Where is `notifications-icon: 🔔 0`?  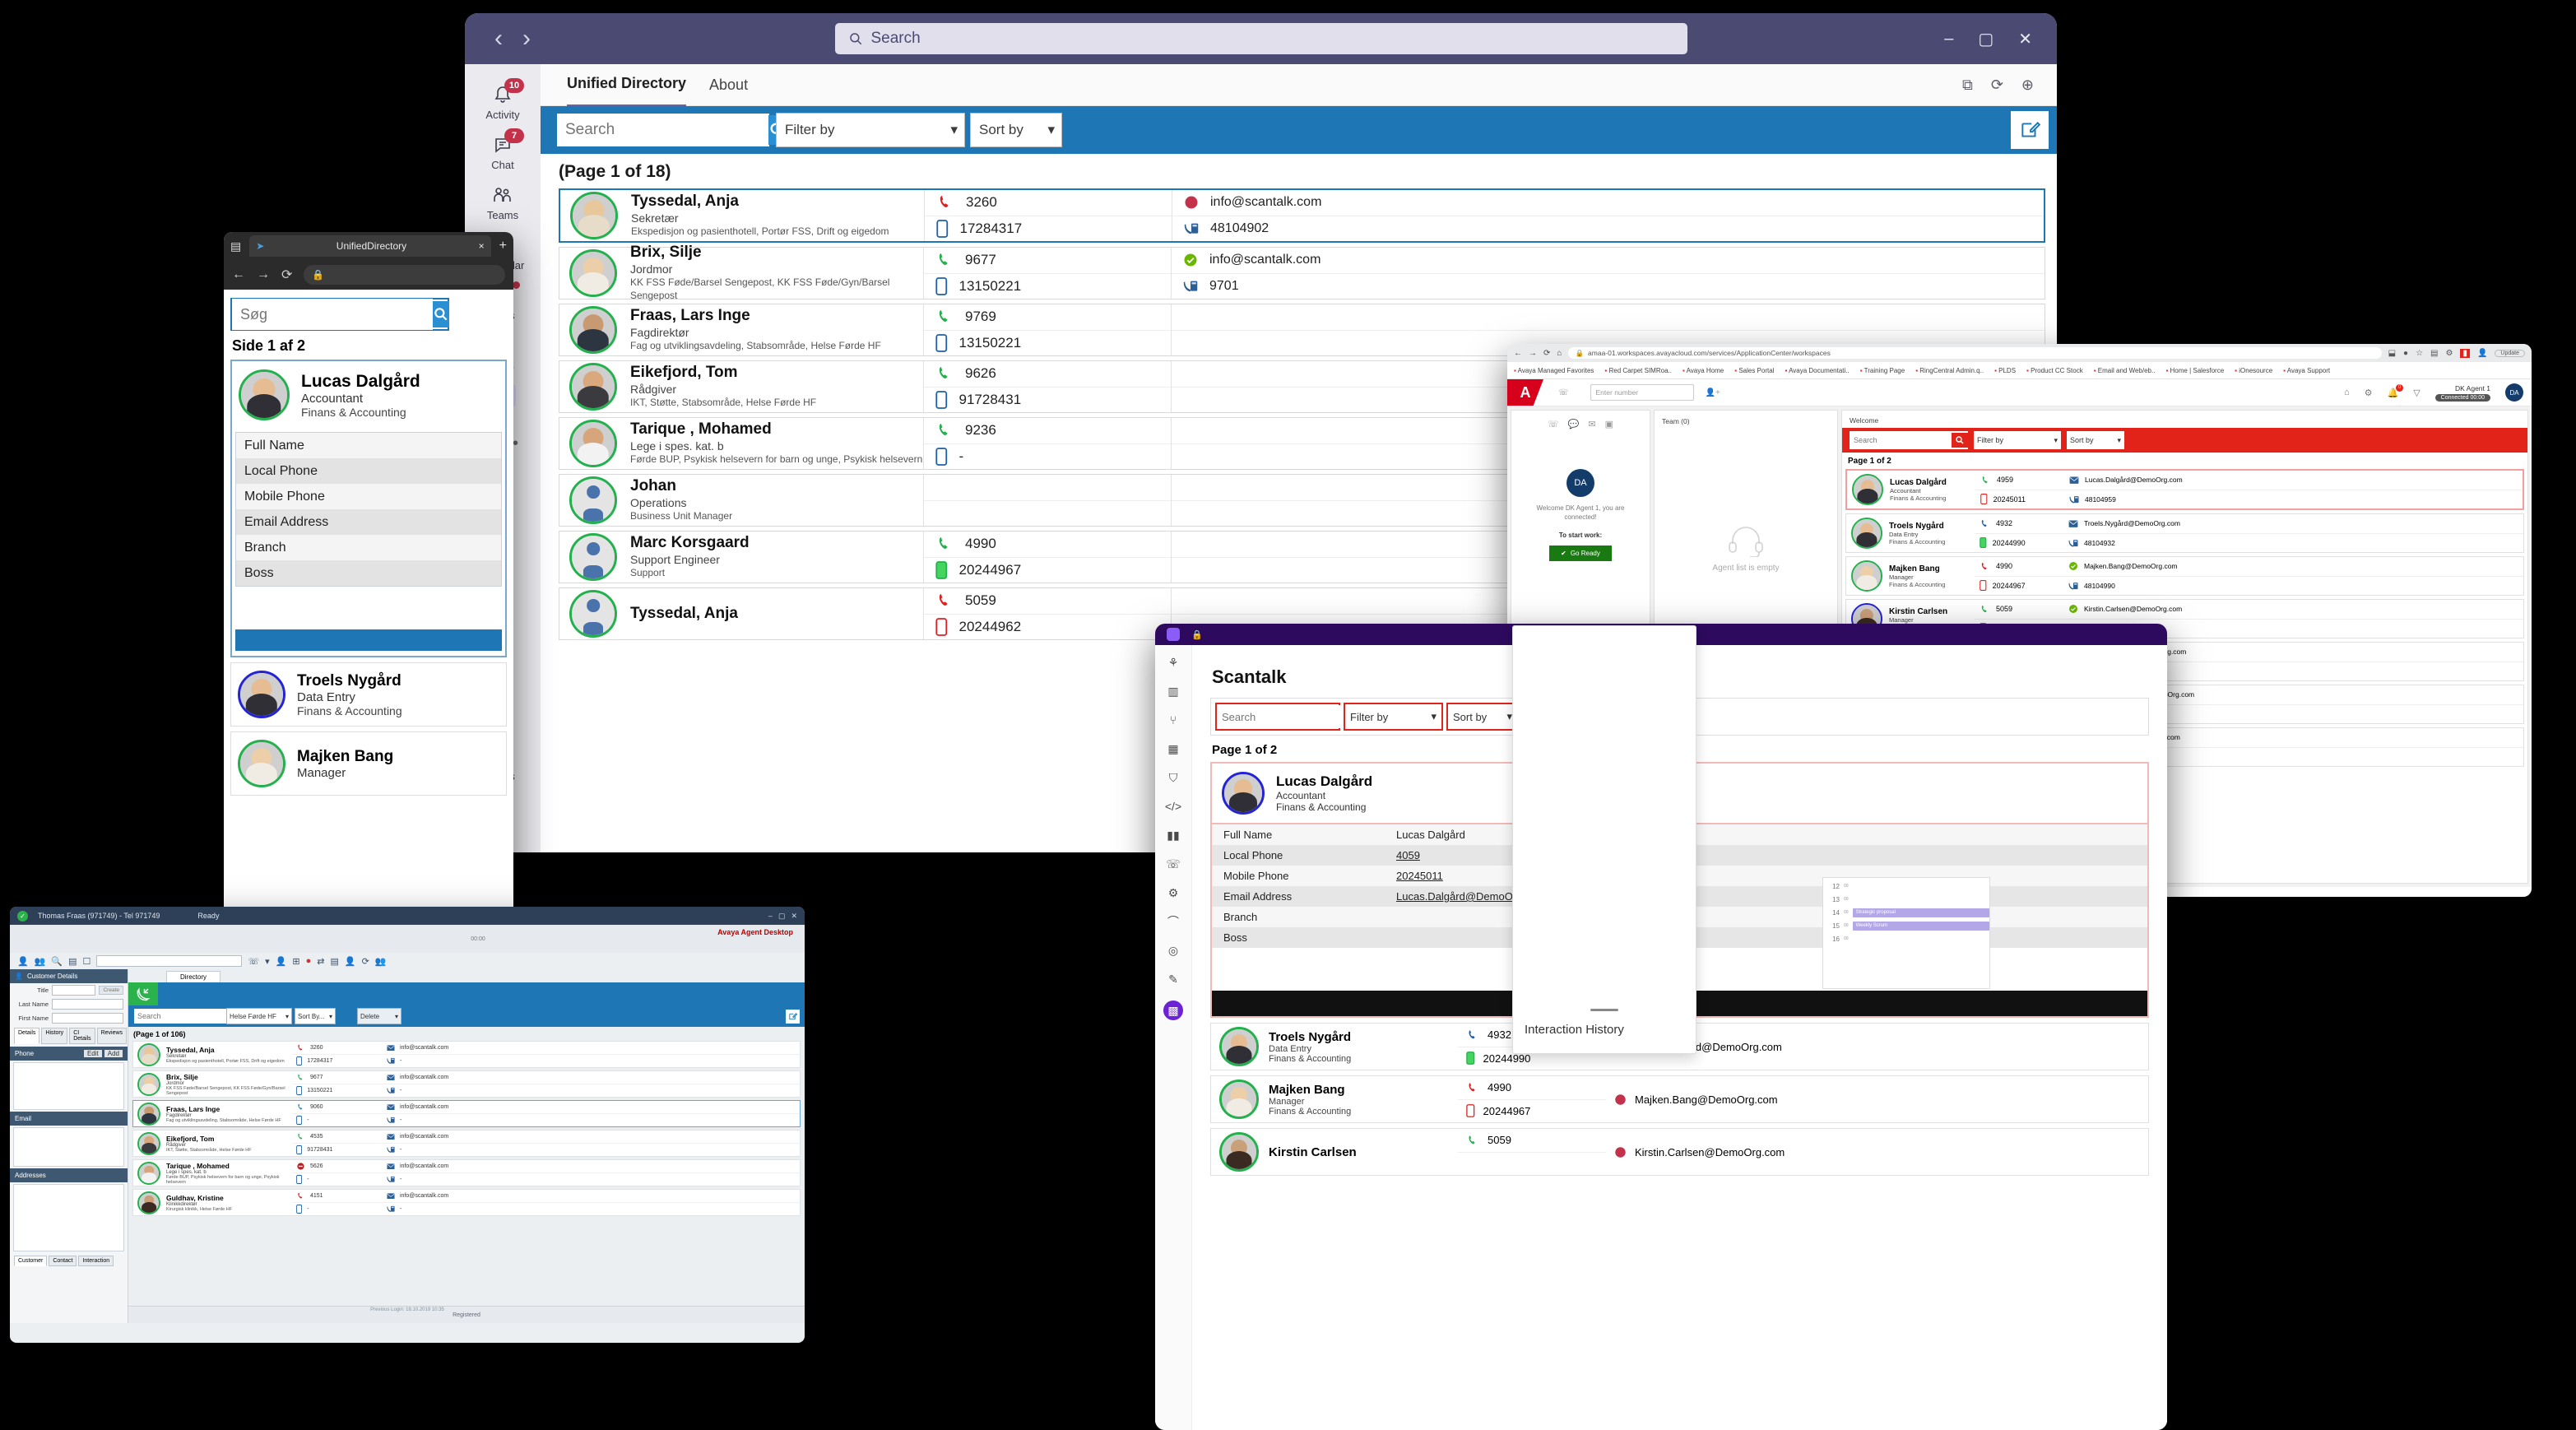
notifications-icon: 🔔 0 is located at coordinates (2396, 390).